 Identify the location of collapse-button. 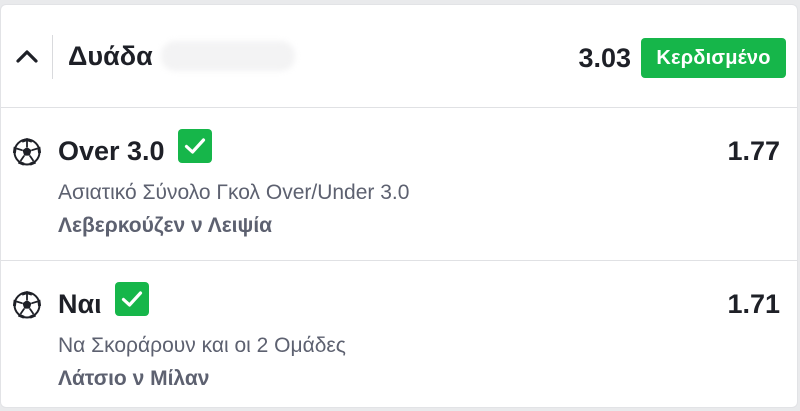
(27, 56).